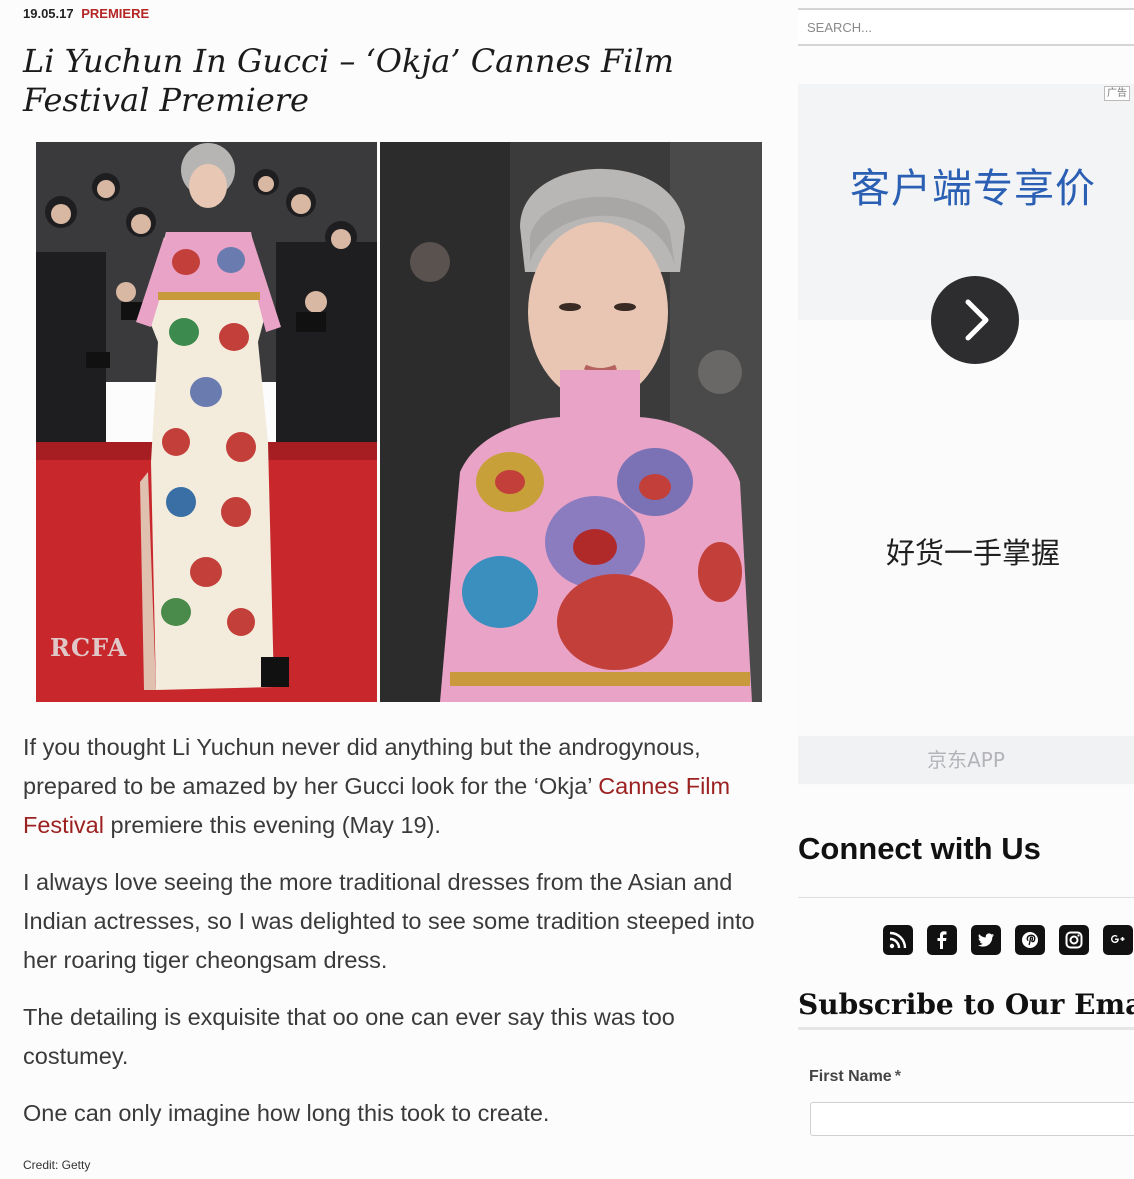 The image size is (1134, 1179). I want to click on search-input, so click(966, 27).